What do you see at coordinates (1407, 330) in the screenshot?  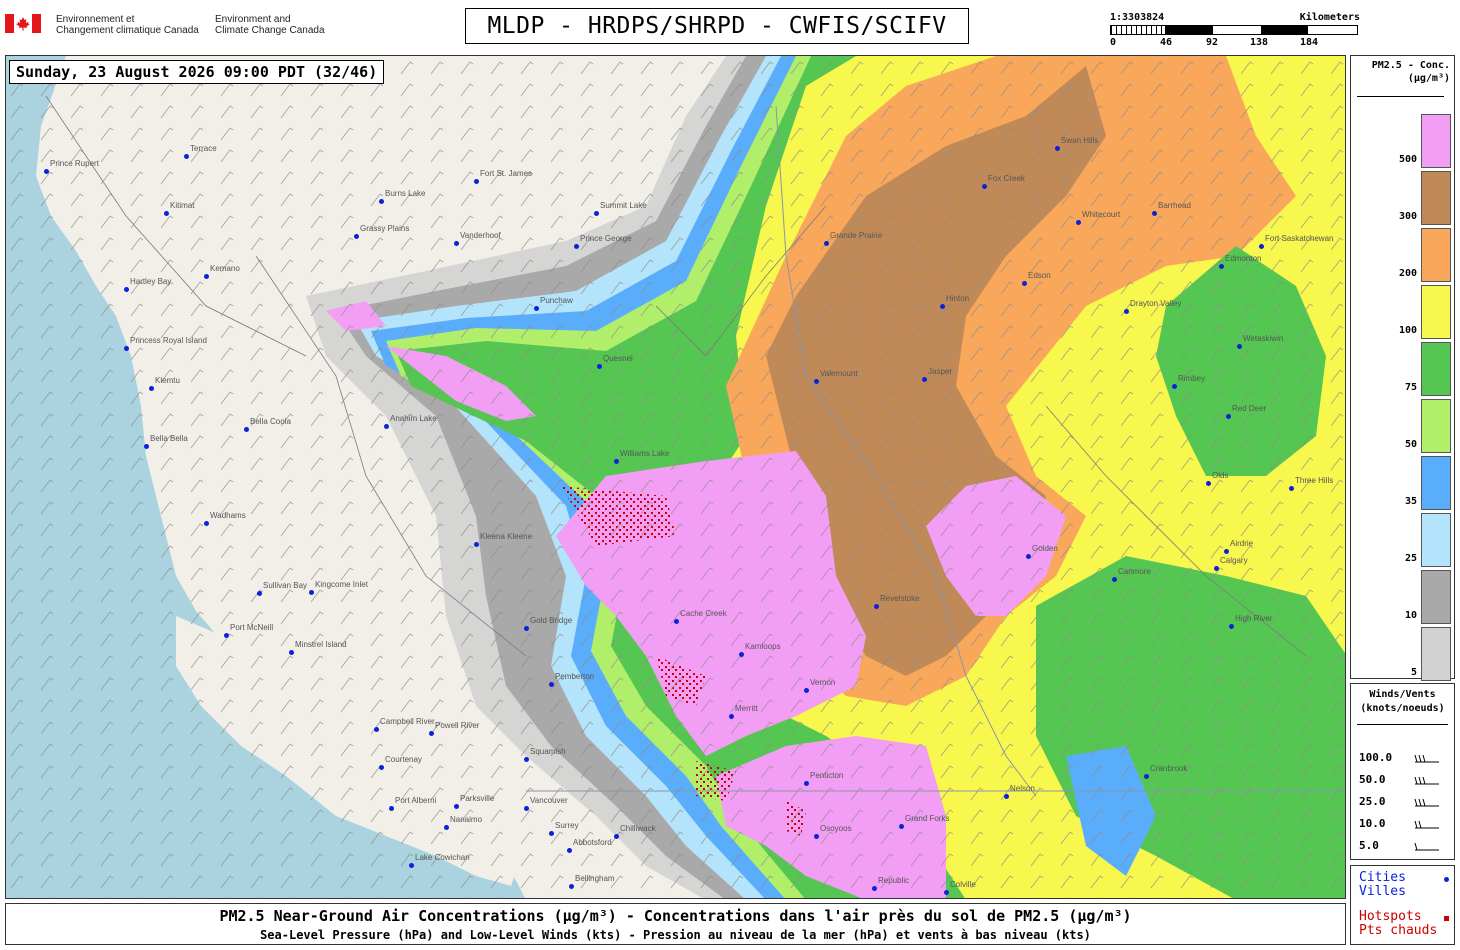 I see `legend-label-100: 100` at bounding box center [1407, 330].